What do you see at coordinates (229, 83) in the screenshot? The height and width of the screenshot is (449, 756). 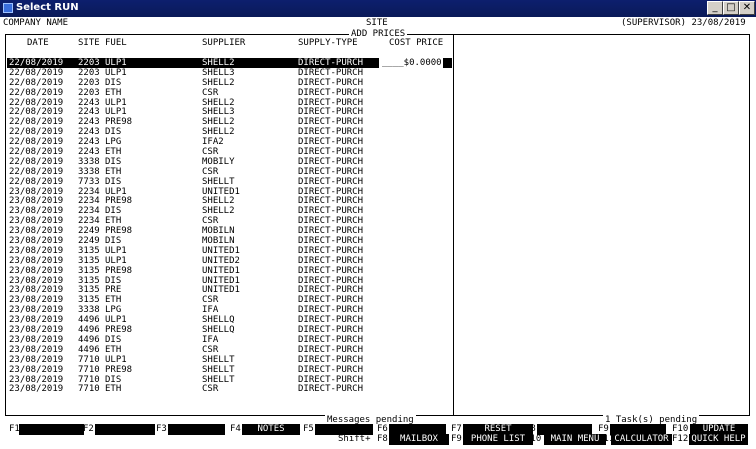 I see `table-row: 22/08/2019 2203 DIS SHELL2 DIRECT-PURCH` at bounding box center [229, 83].